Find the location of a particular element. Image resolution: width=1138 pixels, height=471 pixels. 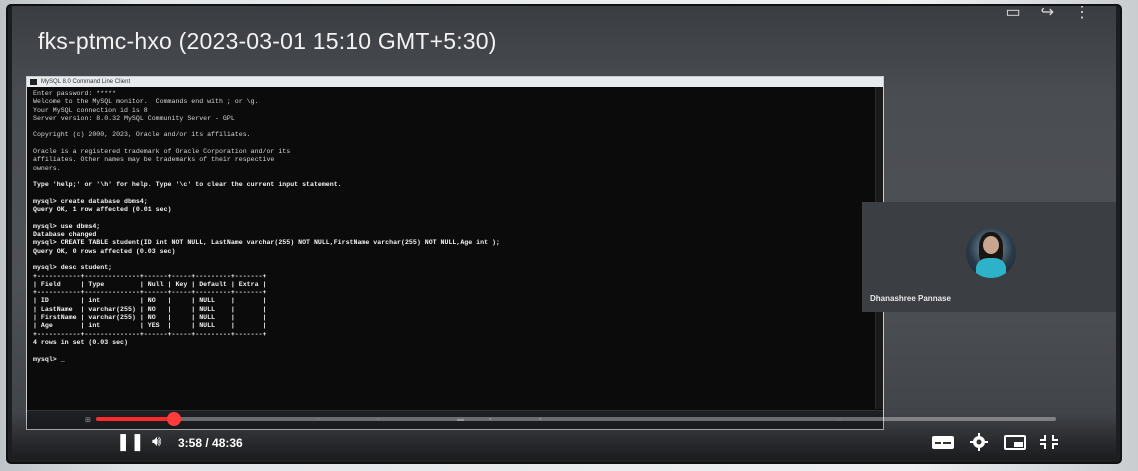

avatar is located at coordinates (991, 253).